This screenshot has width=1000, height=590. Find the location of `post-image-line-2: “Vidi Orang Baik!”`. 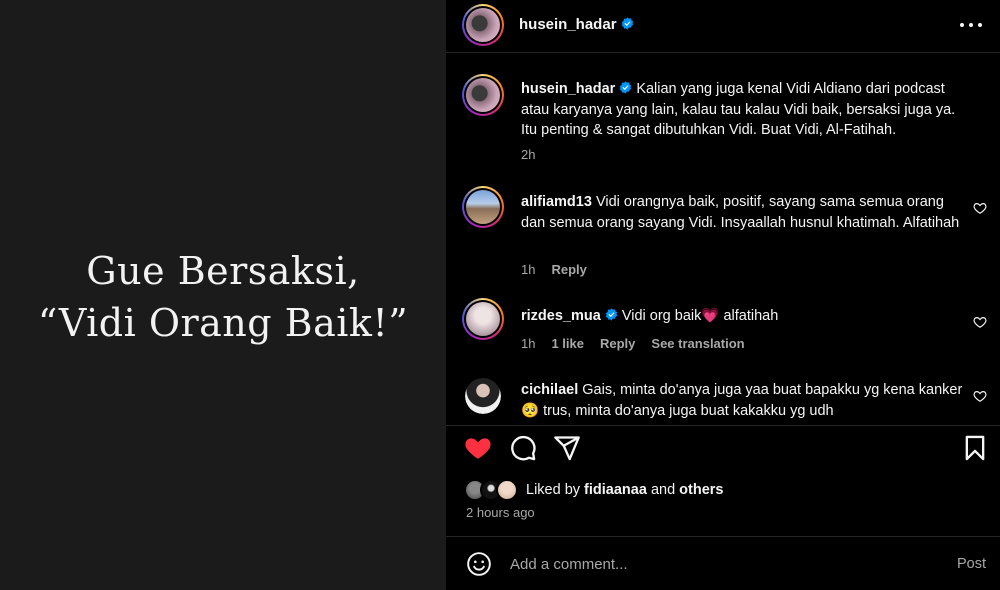

post-image-line-2: “Vidi Orang Baik!” is located at coordinates (223, 323).